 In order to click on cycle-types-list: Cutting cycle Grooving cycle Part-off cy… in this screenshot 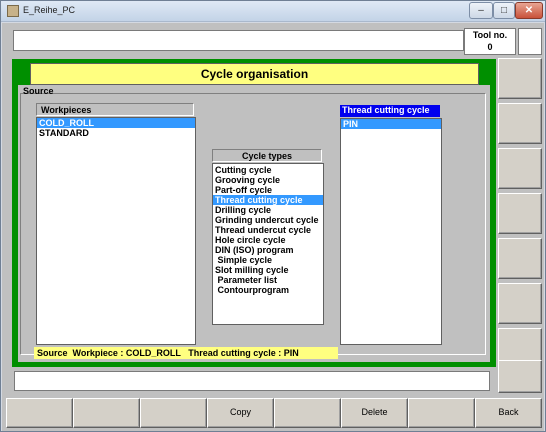, I will do `click(268, 244)`.